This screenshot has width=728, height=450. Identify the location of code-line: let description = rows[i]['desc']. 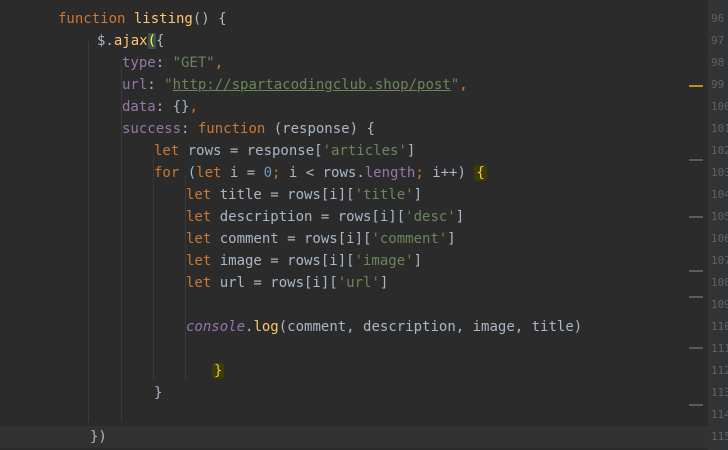
(232, 217).